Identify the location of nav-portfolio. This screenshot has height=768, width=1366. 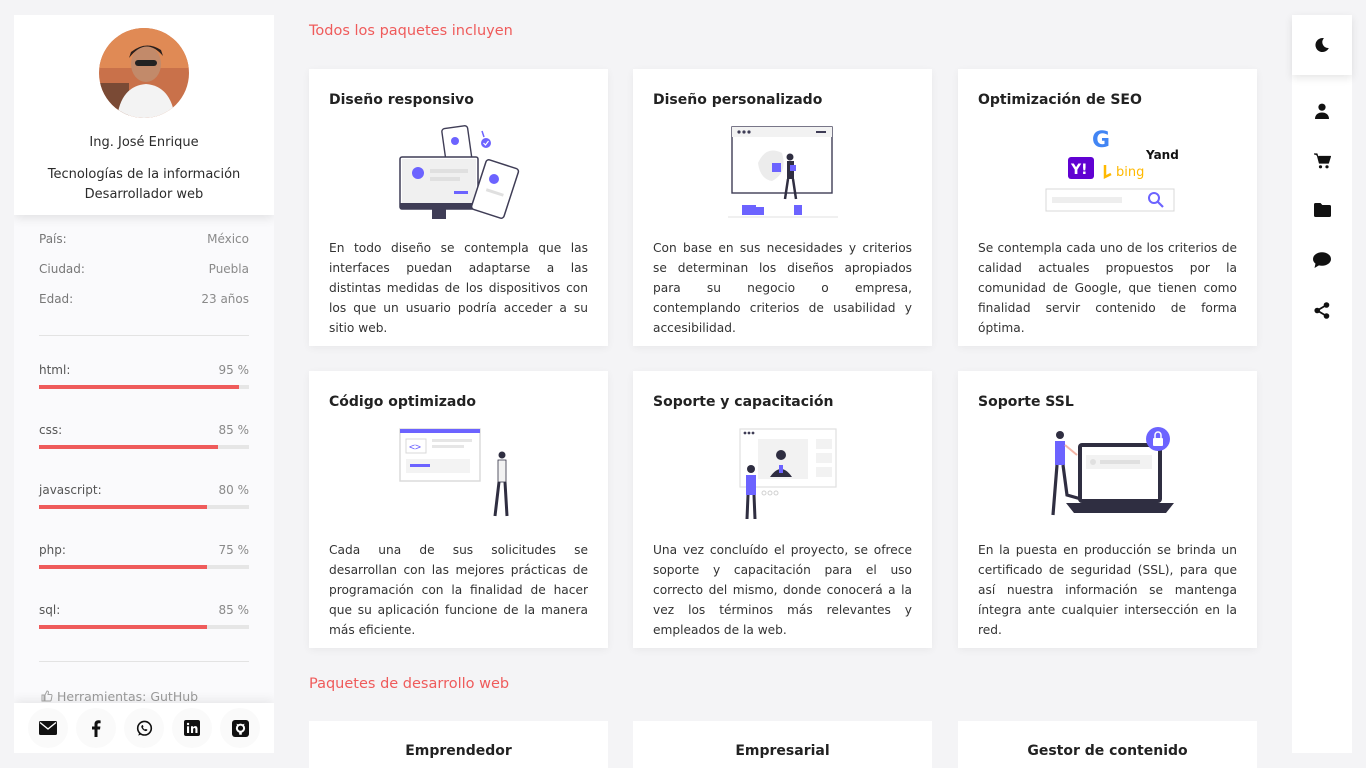
(1322, 210).